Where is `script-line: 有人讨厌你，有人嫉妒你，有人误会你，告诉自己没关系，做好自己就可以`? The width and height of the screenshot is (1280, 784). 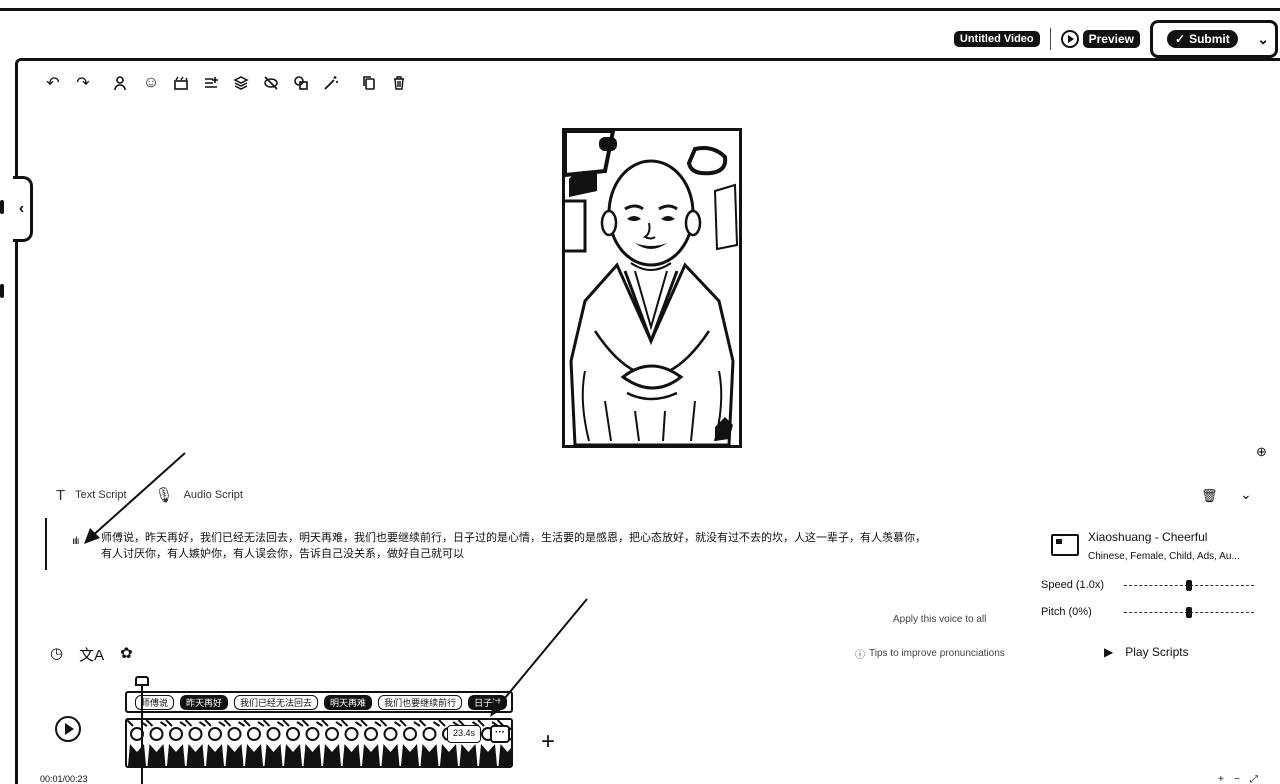 script-line: 有人讨厌你，有人嫉妒你，有人误会你，告诉自己没关系，做好自己就可以 is located at coordinates (282, 554).